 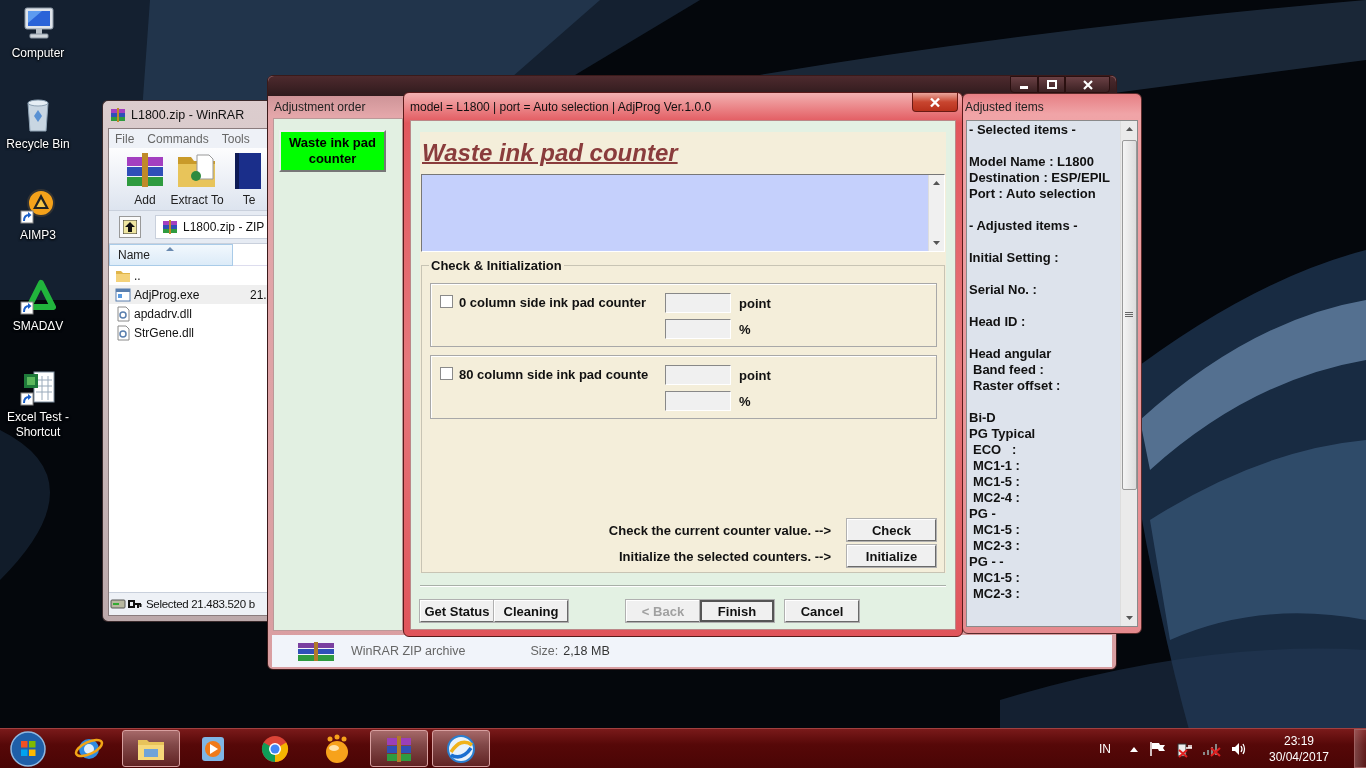 What do you see at coordinates (998, 322) in the screenshot?
I see `item-line: Head ID :` at bounding box center [998, 322].